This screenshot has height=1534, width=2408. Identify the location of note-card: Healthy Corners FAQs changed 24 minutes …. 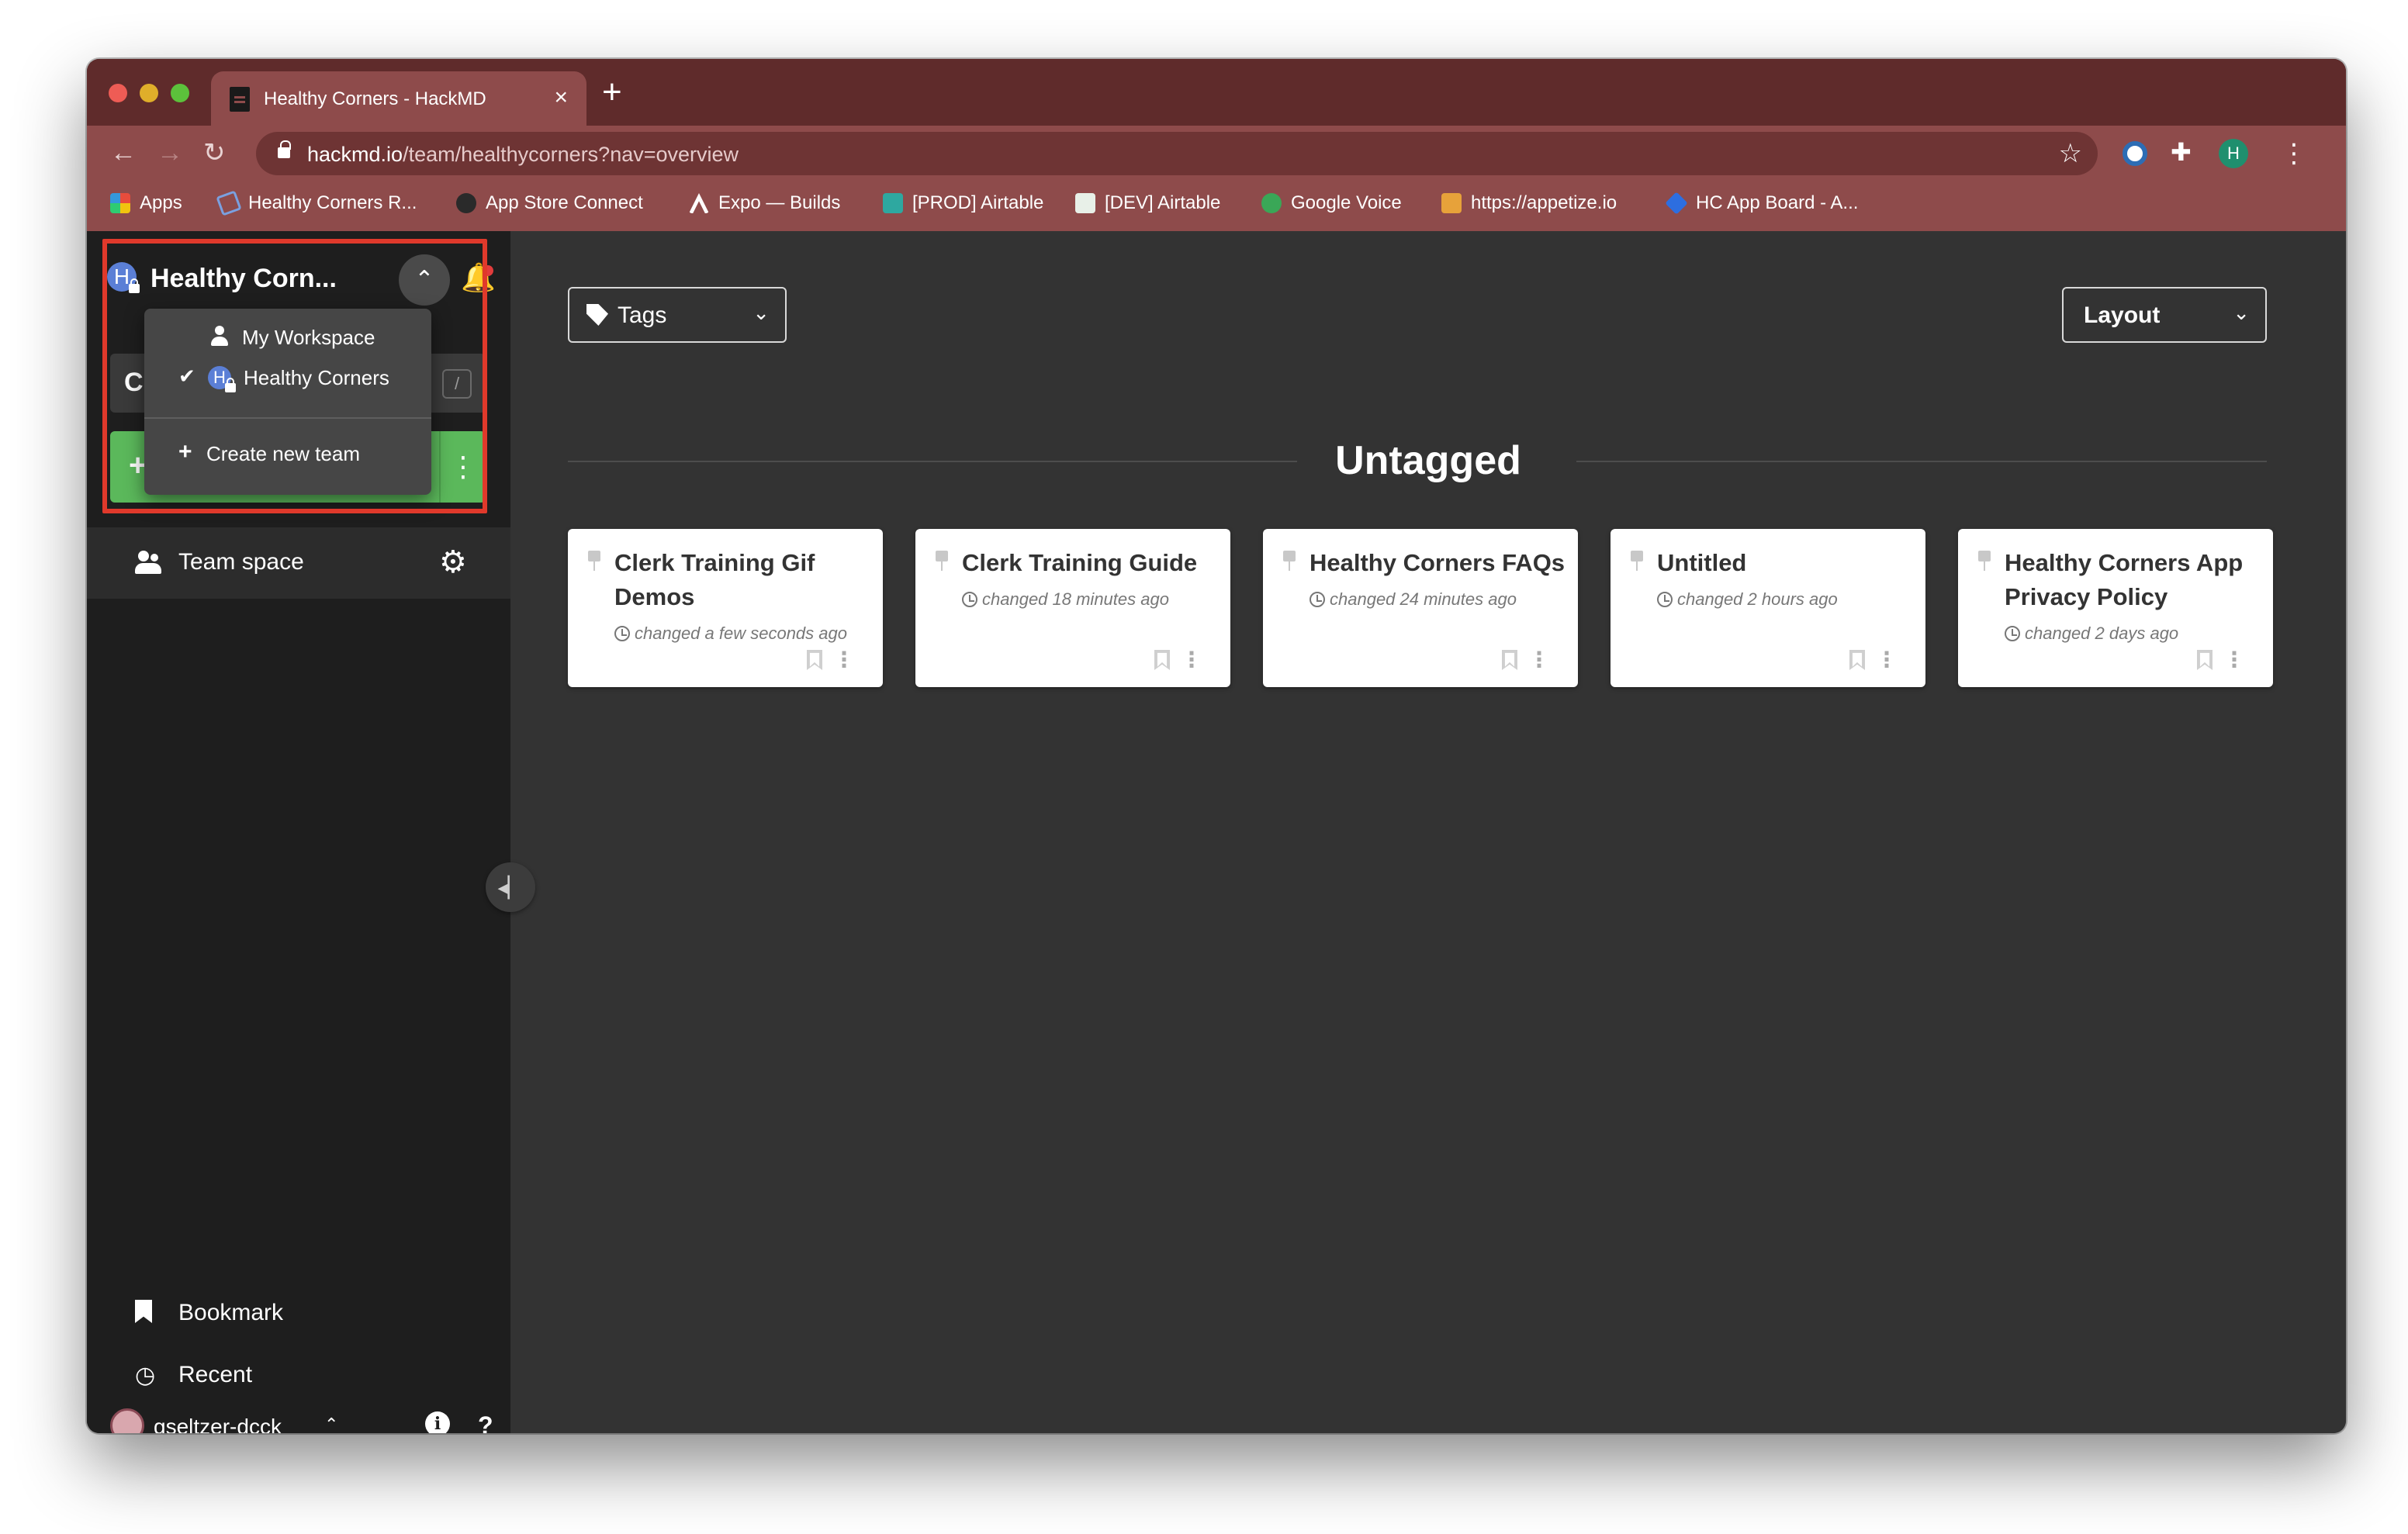
(1420, 608).